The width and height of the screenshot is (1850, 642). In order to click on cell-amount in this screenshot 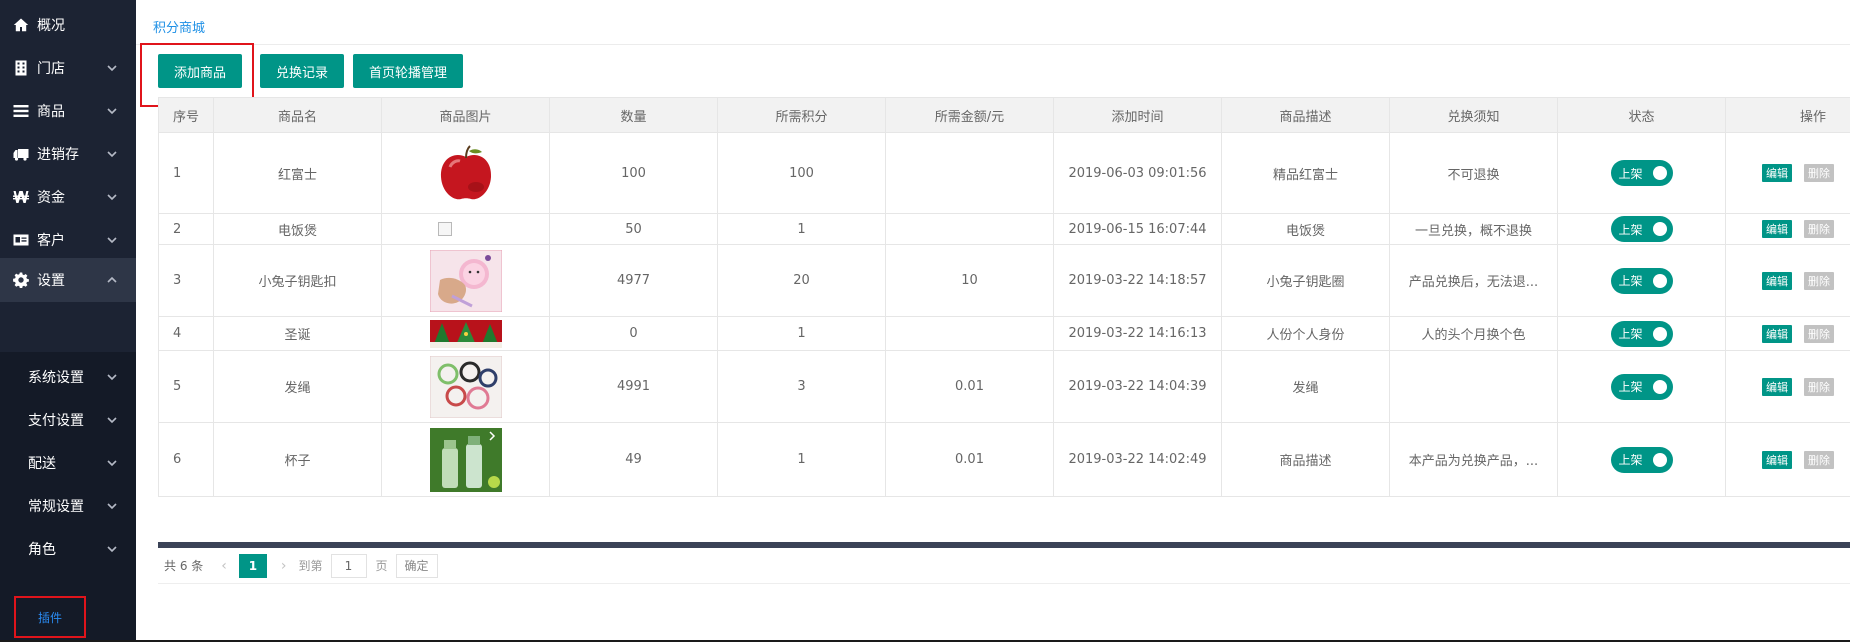, I will do `click(969, 229)`.